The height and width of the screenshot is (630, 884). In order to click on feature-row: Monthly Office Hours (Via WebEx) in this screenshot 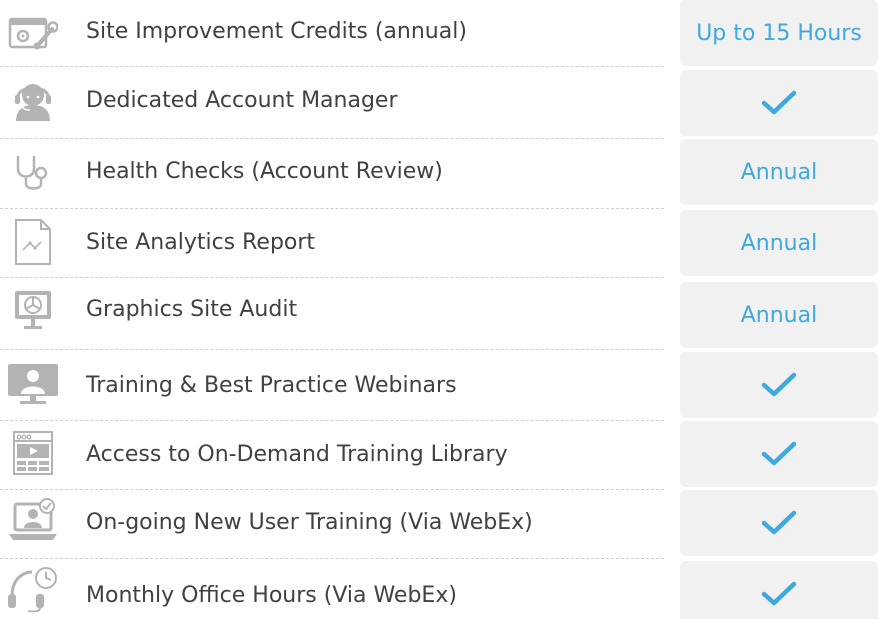, I will do `click(442, 595)`.